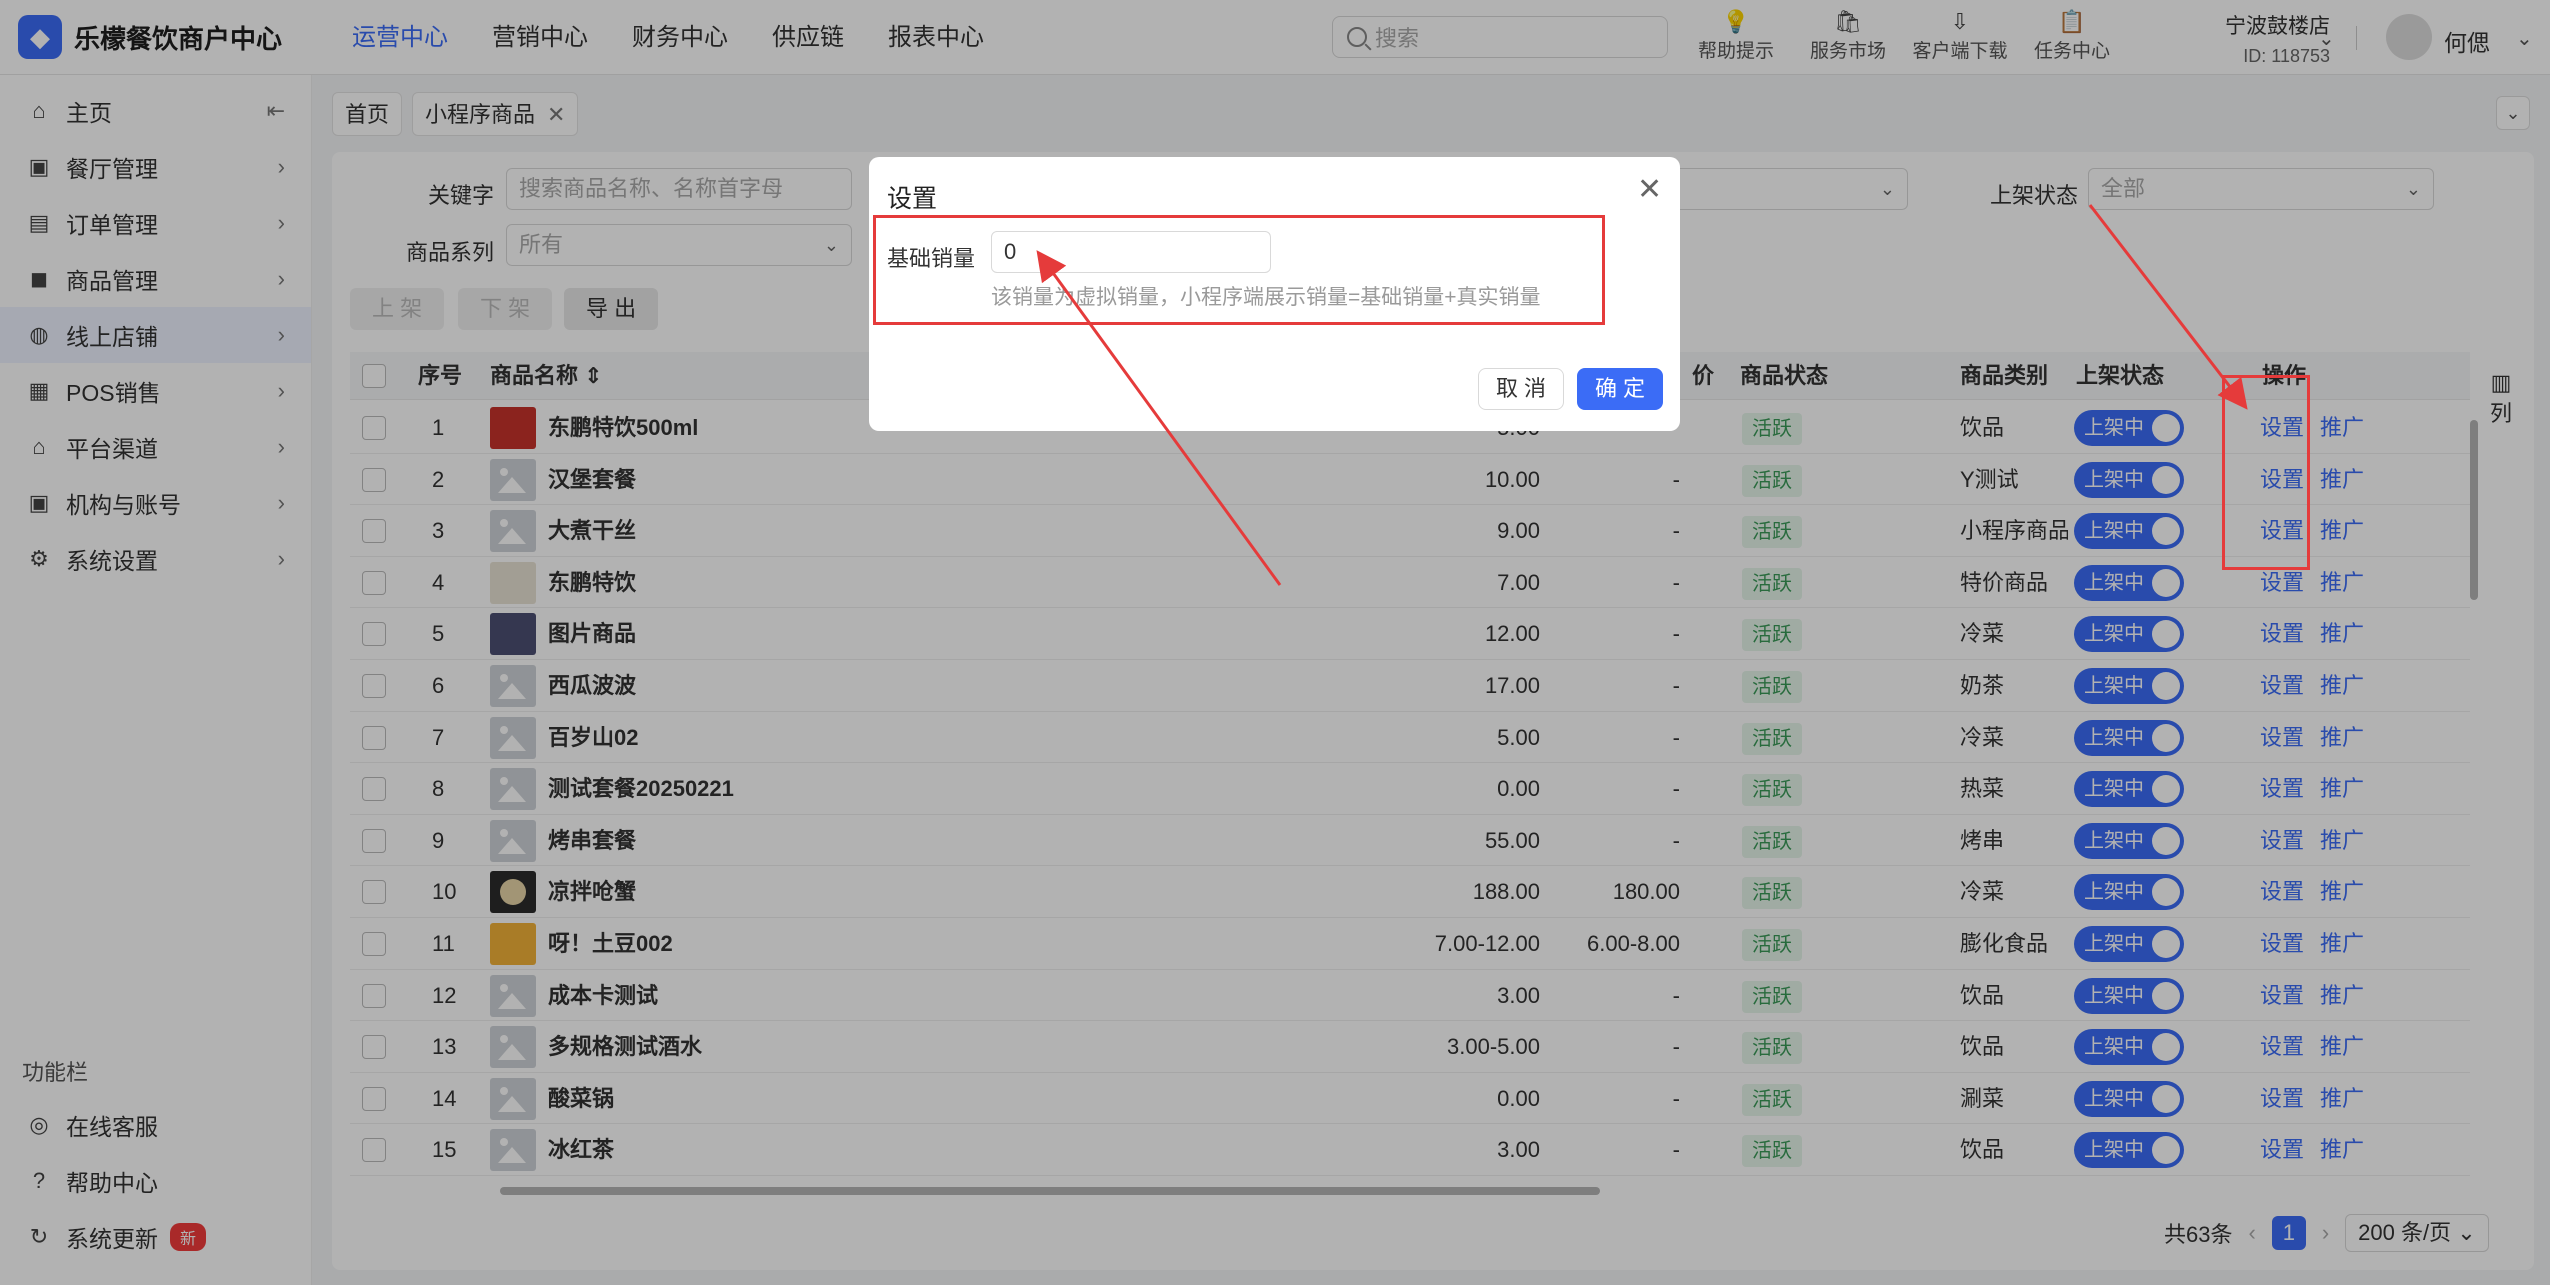  What do you see at coordinates (1642, 395) in the screenshot?
I see `annotation-arrows` at bounding box center [1642, 395].